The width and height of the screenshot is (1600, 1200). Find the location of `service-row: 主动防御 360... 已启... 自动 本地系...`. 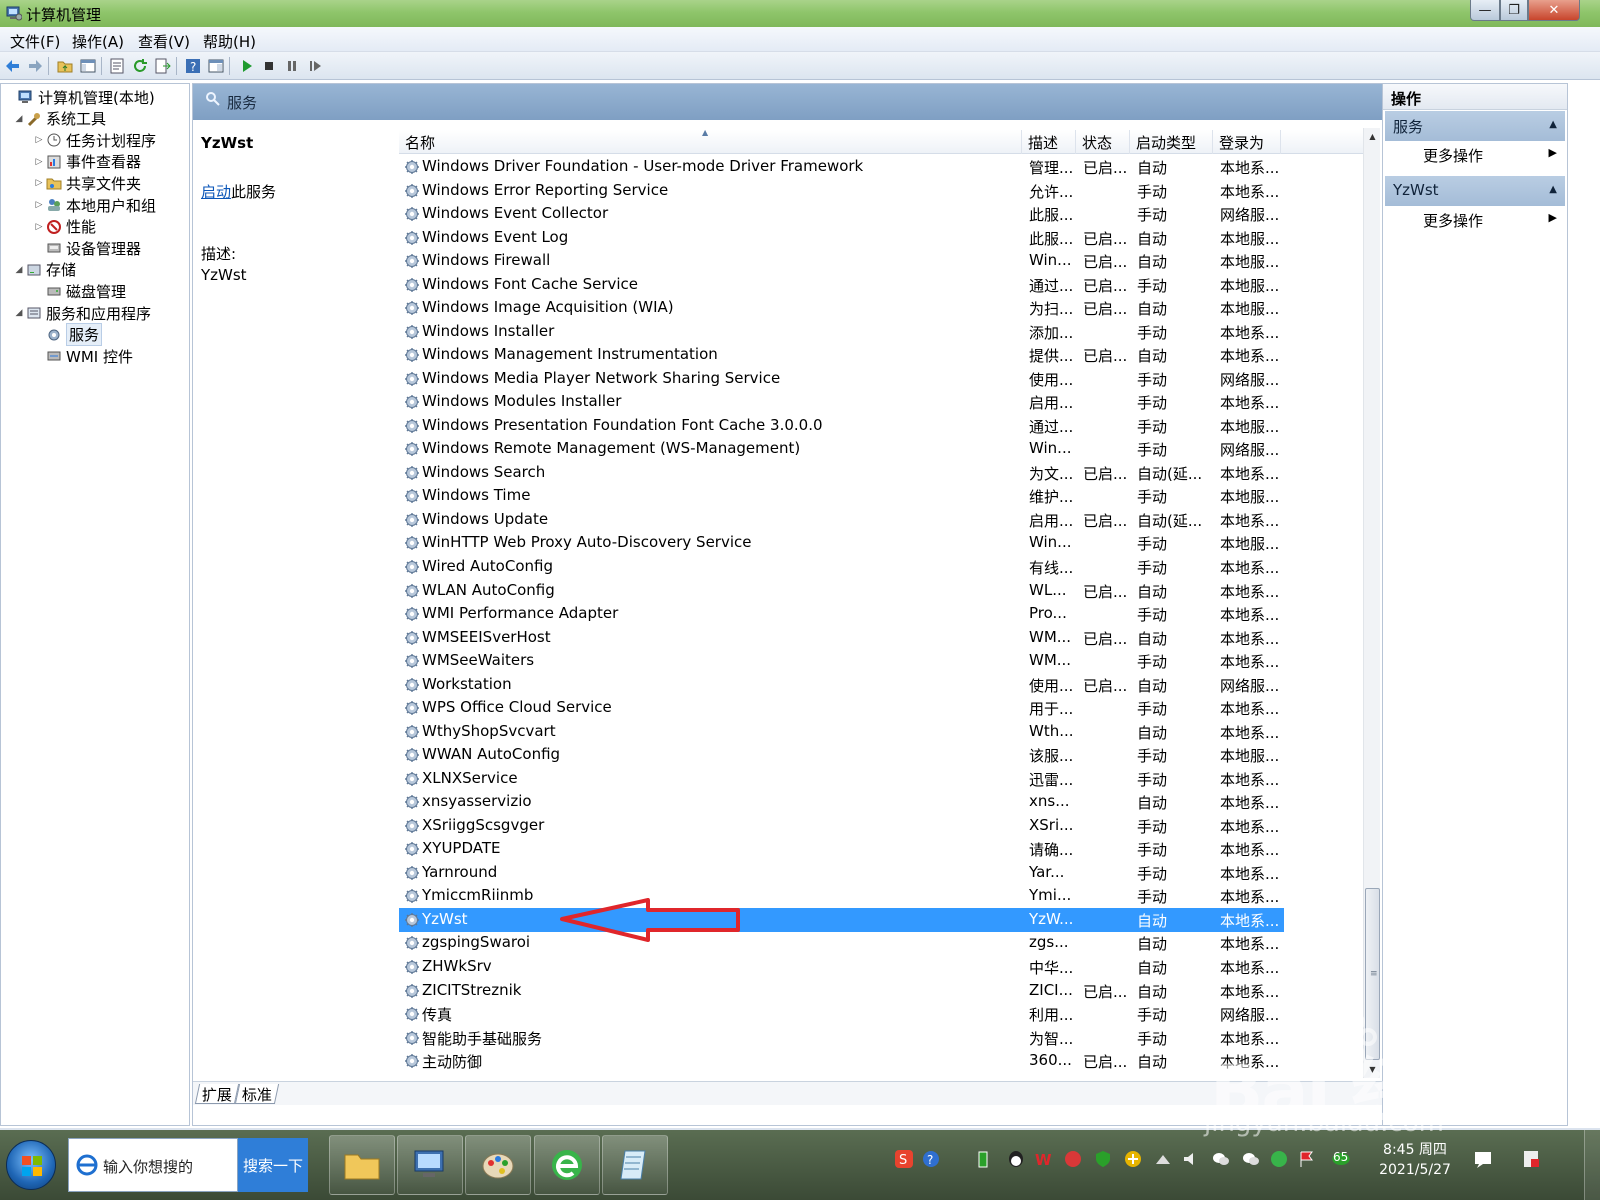

service-row: 主动防御 360... 已启... 自动 本地系... is located at coordinates (841, 1061).